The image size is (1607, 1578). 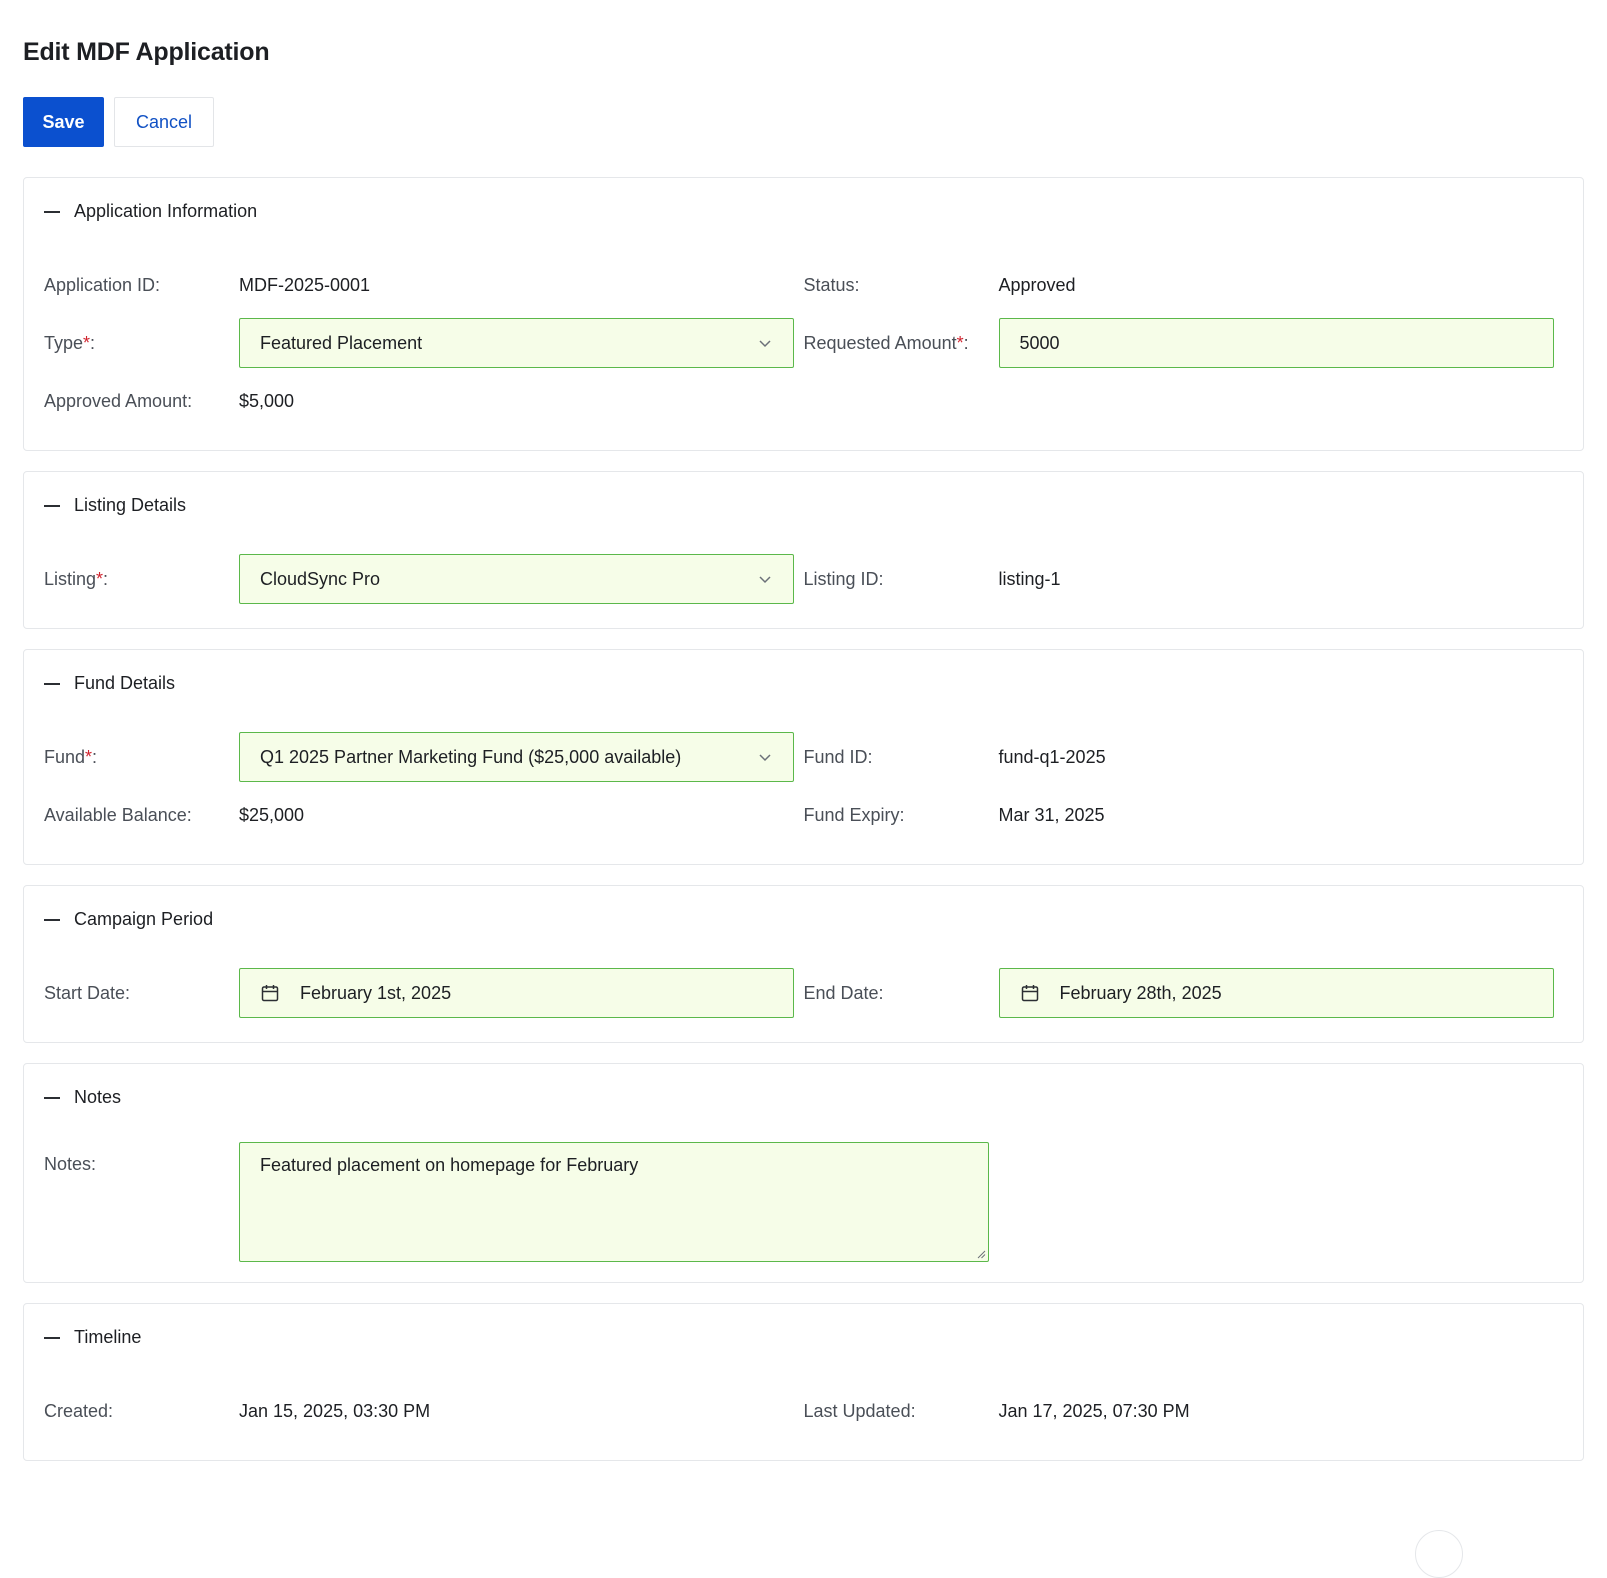 I want to click on section-title: Timeline, so click(x=108, y=1336).